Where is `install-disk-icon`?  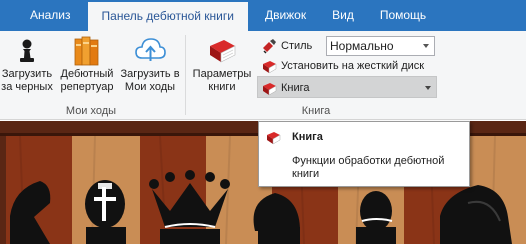 install-disk-icon is located at coordinates (269, 66).